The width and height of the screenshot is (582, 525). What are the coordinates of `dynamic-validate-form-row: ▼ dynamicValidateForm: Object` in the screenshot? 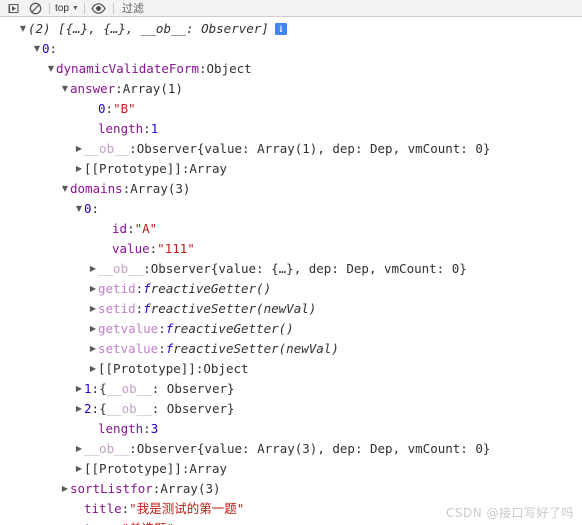 It's located at (291, 69).